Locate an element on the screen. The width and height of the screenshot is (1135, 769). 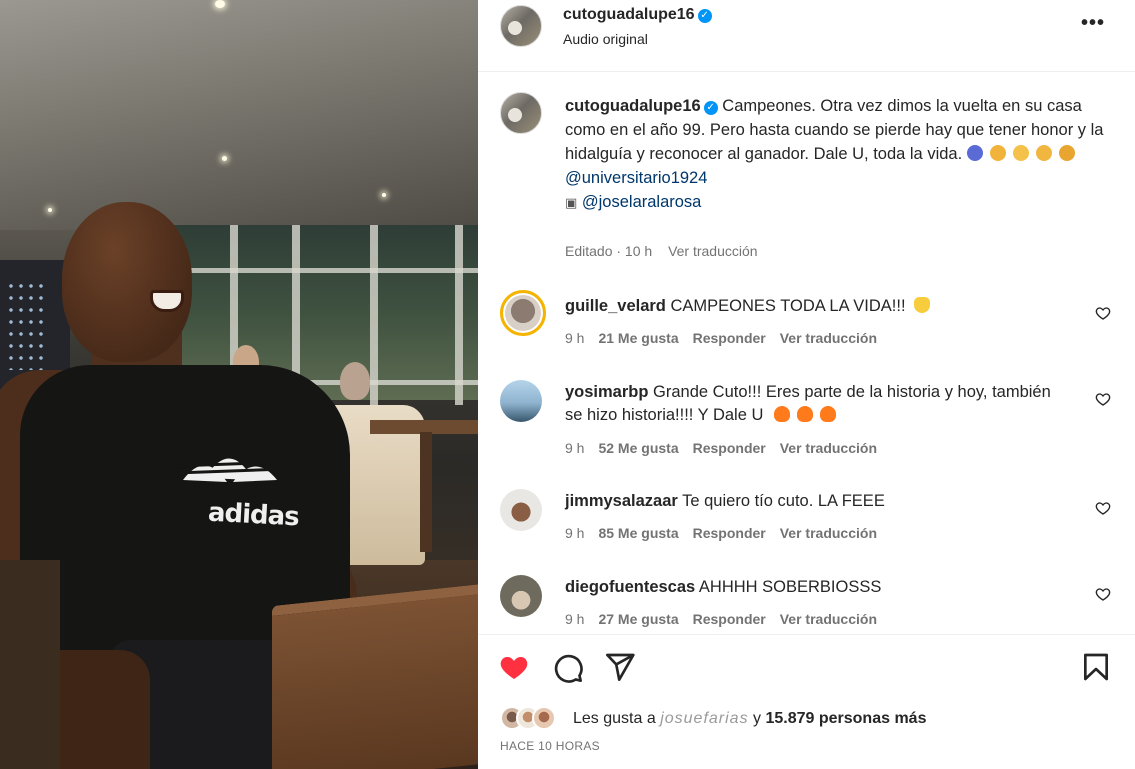
comment-text: guille_velard CAMPEONES TODA LA VIDA!!! is located at coordinates (815, 306).